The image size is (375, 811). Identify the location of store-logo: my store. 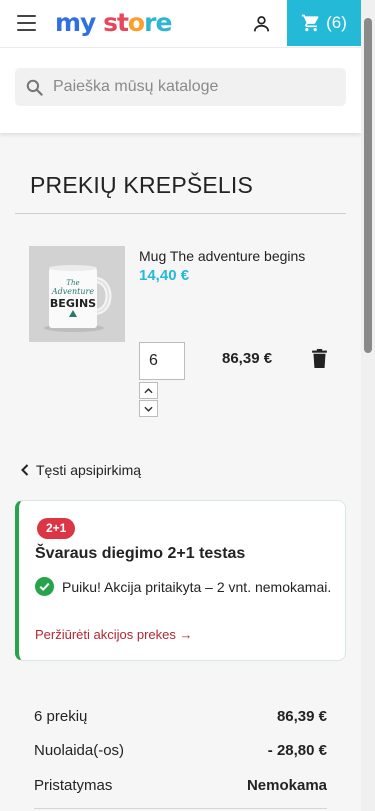
(113, 23).